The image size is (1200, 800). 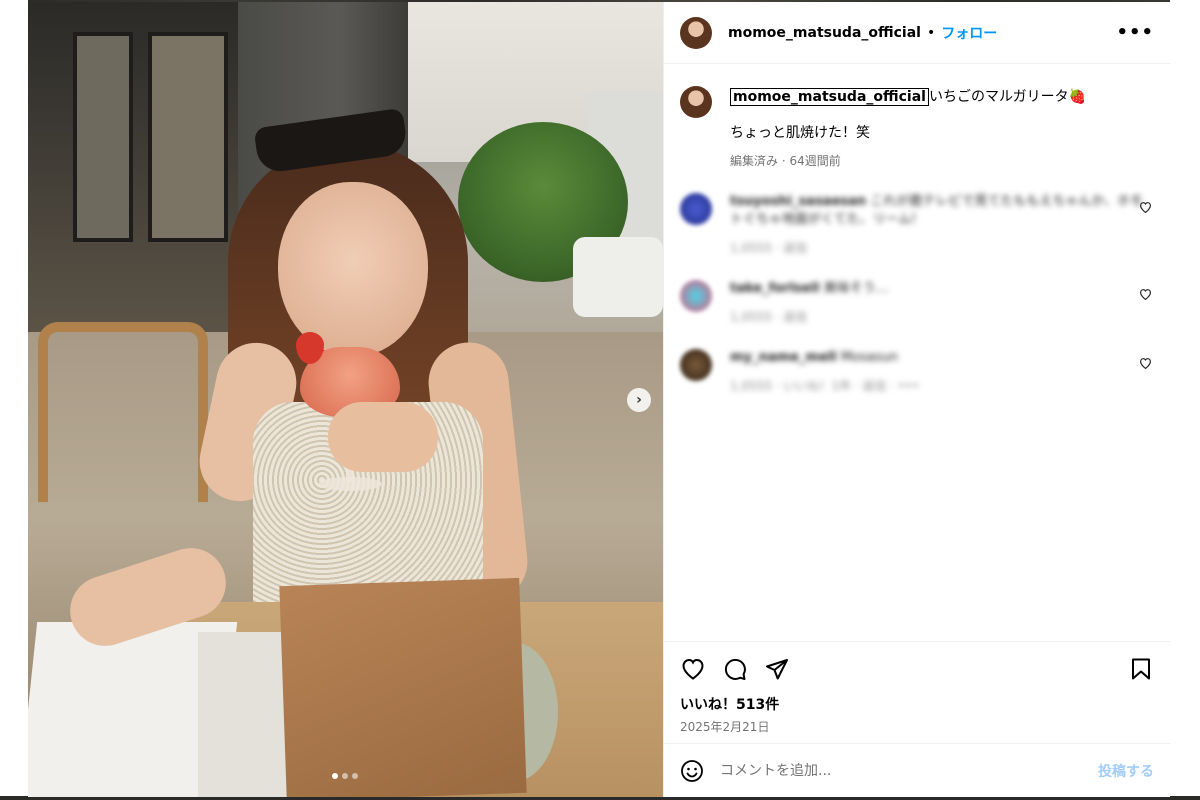 I want to click on comment-username: take_forlsell, so click(x=775, y=288).